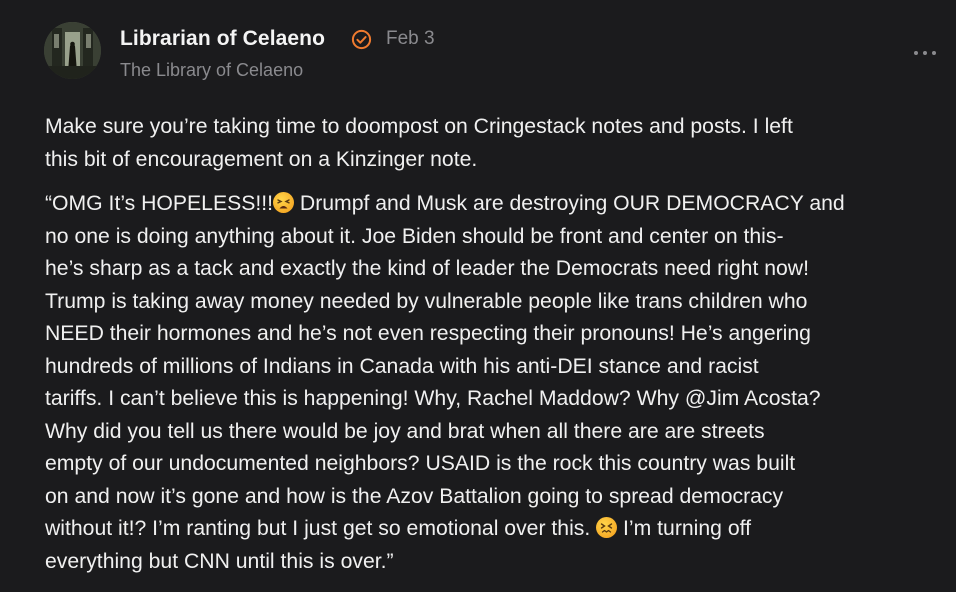 The width and height of the screenshot is (956, 592). Describe the element at coordinates (211, 70) in the screenshot. I see `publication-name: The Library of Celaeno` at that location.